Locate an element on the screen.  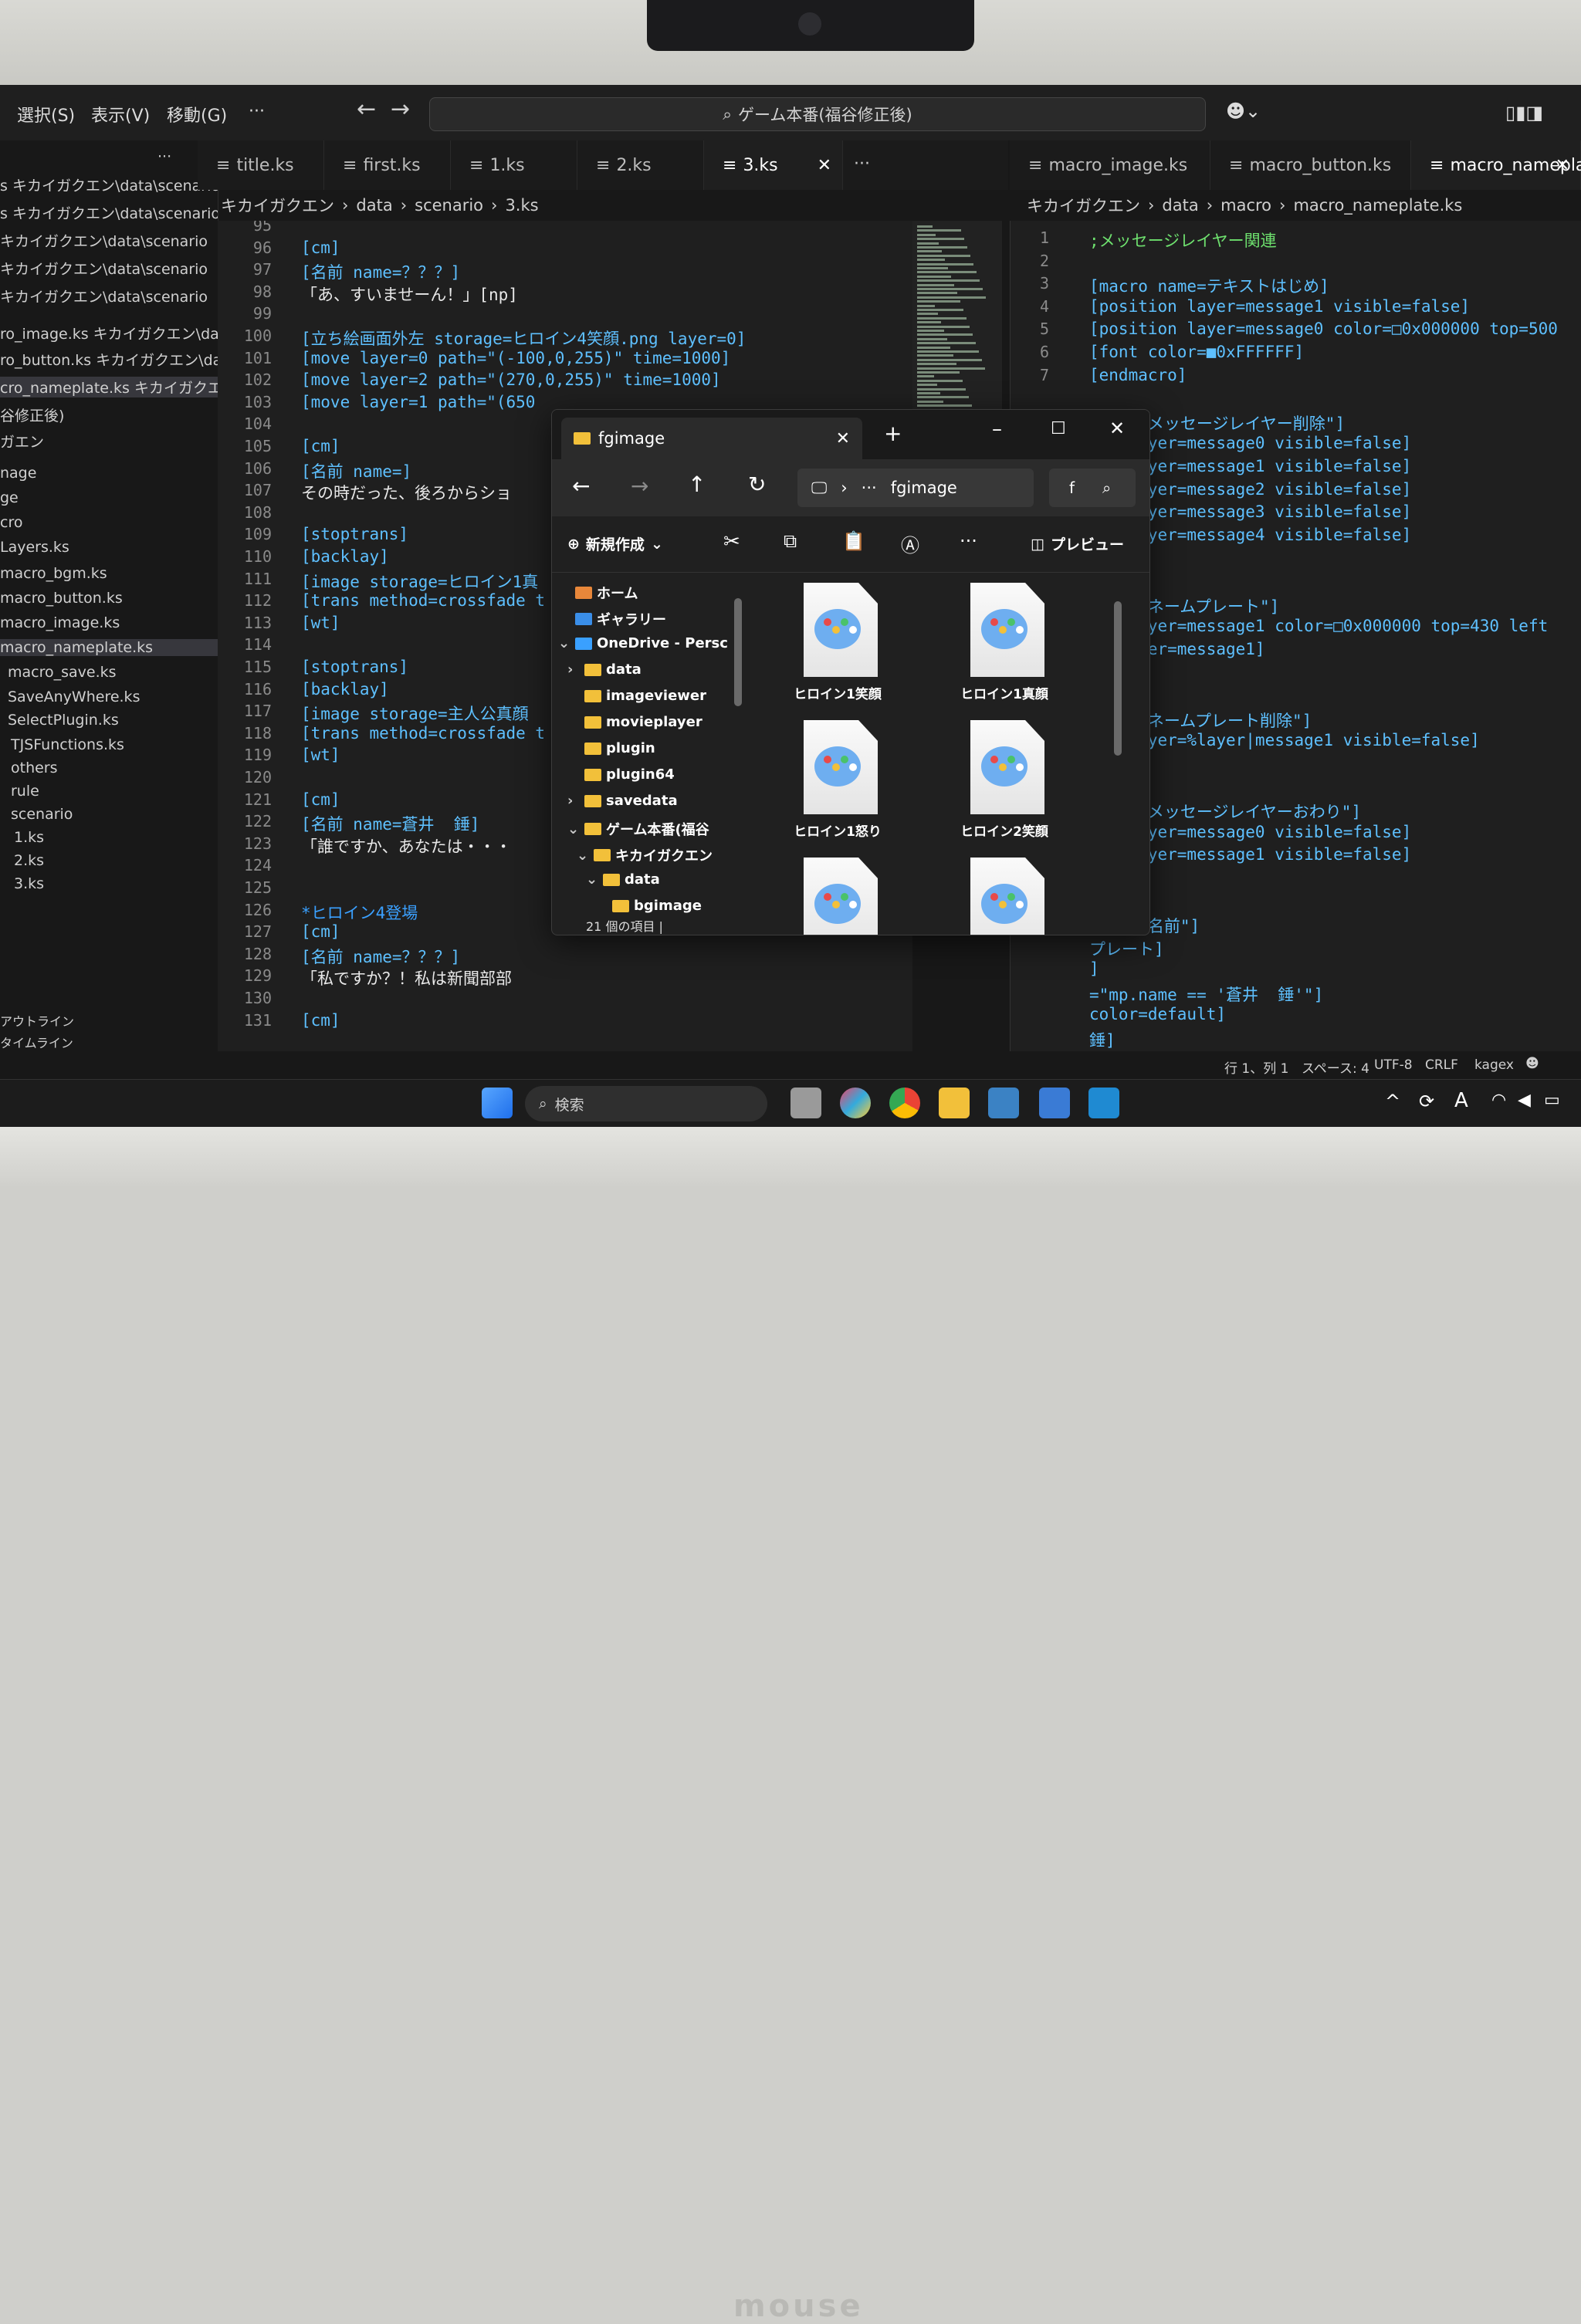
close-window-icon: ✕ is located at coordinates (1117, 428).